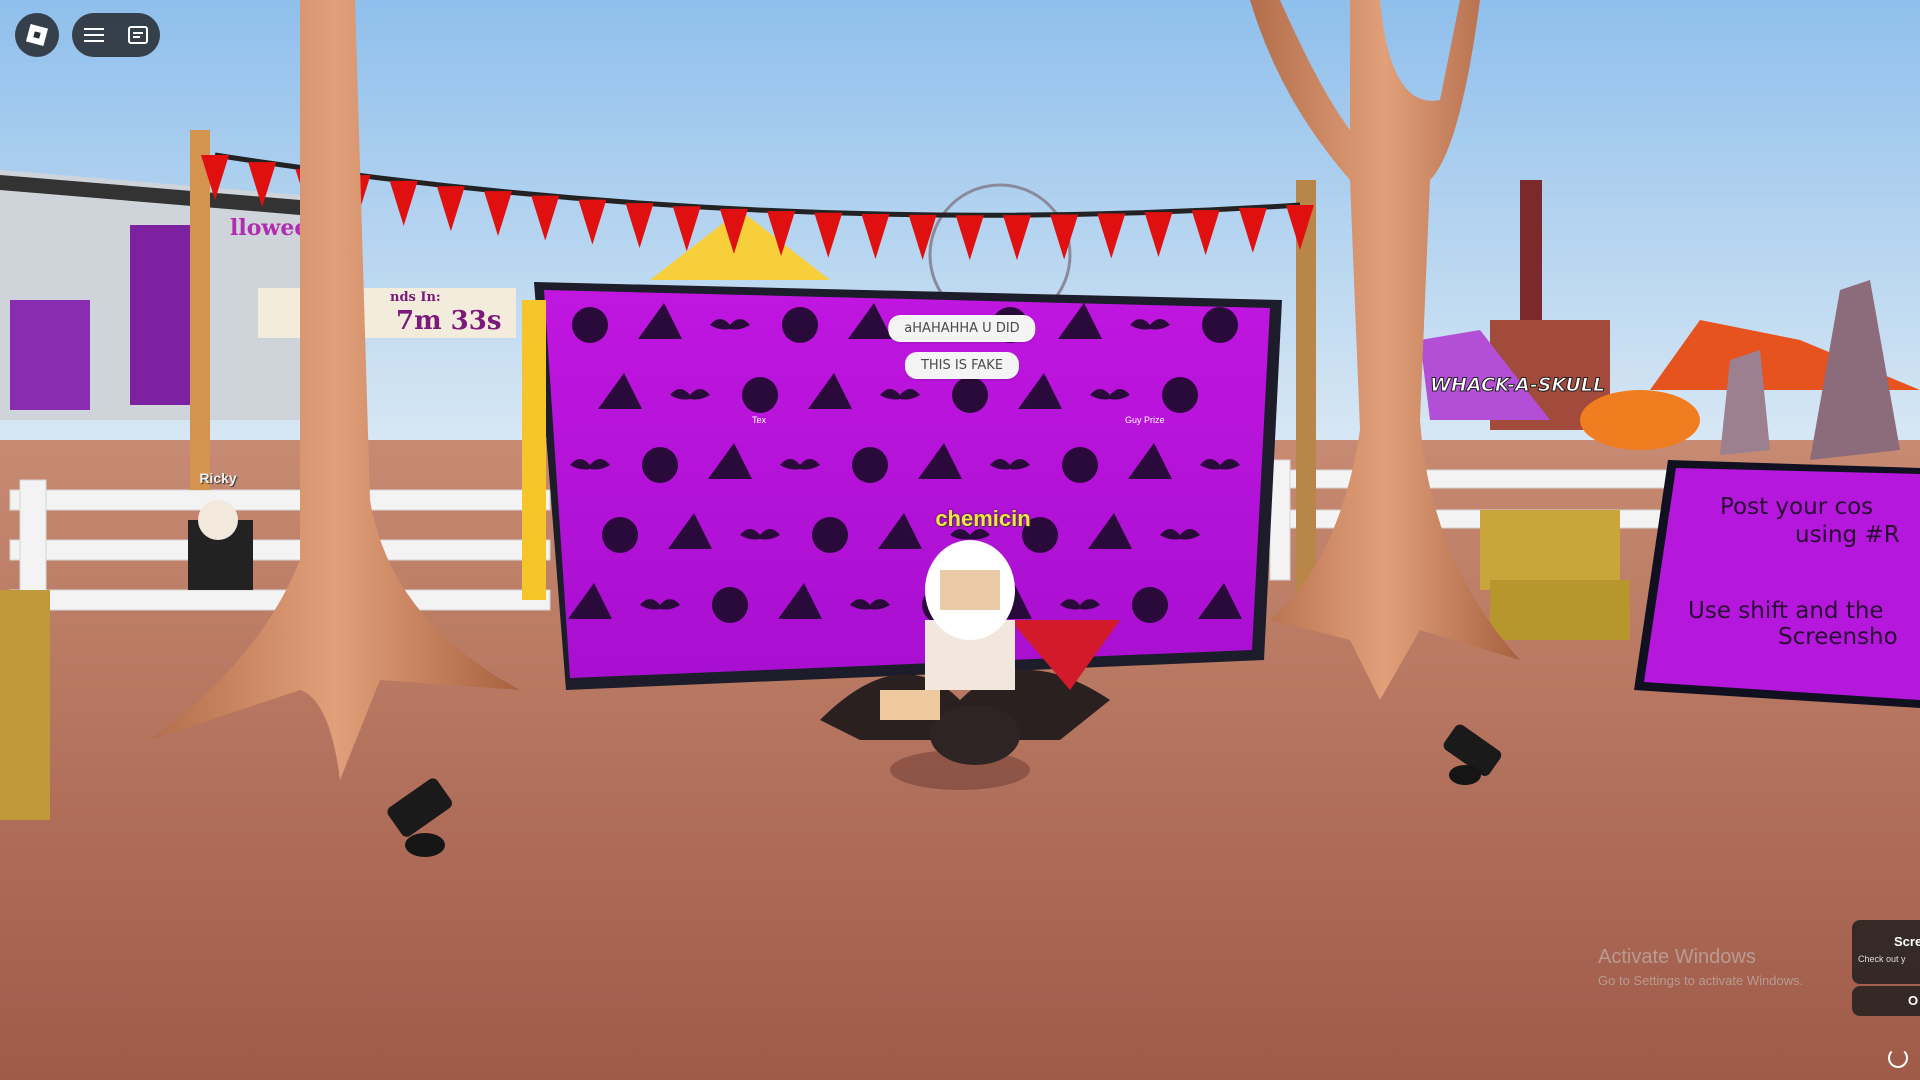  What do you see at coordinates (1531, 250) in the screenshot?
I see `chimney` at bounding box center [1531, 250].